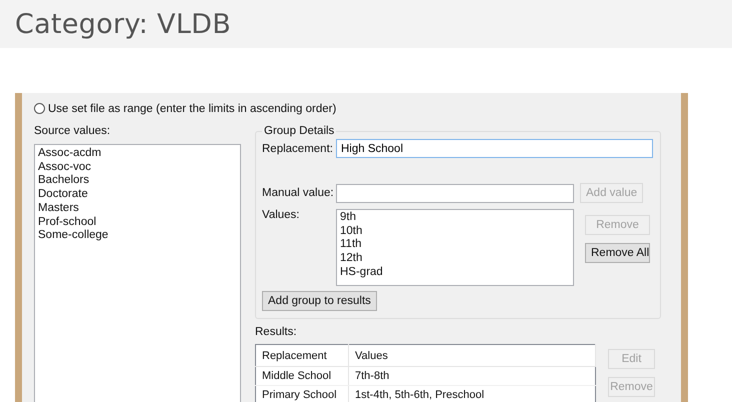 This screenshot has width=732, height=402. Describe the element at coordinates (472, 376) in the screenshot. I see `table-cell: 7th-8th` at that location.